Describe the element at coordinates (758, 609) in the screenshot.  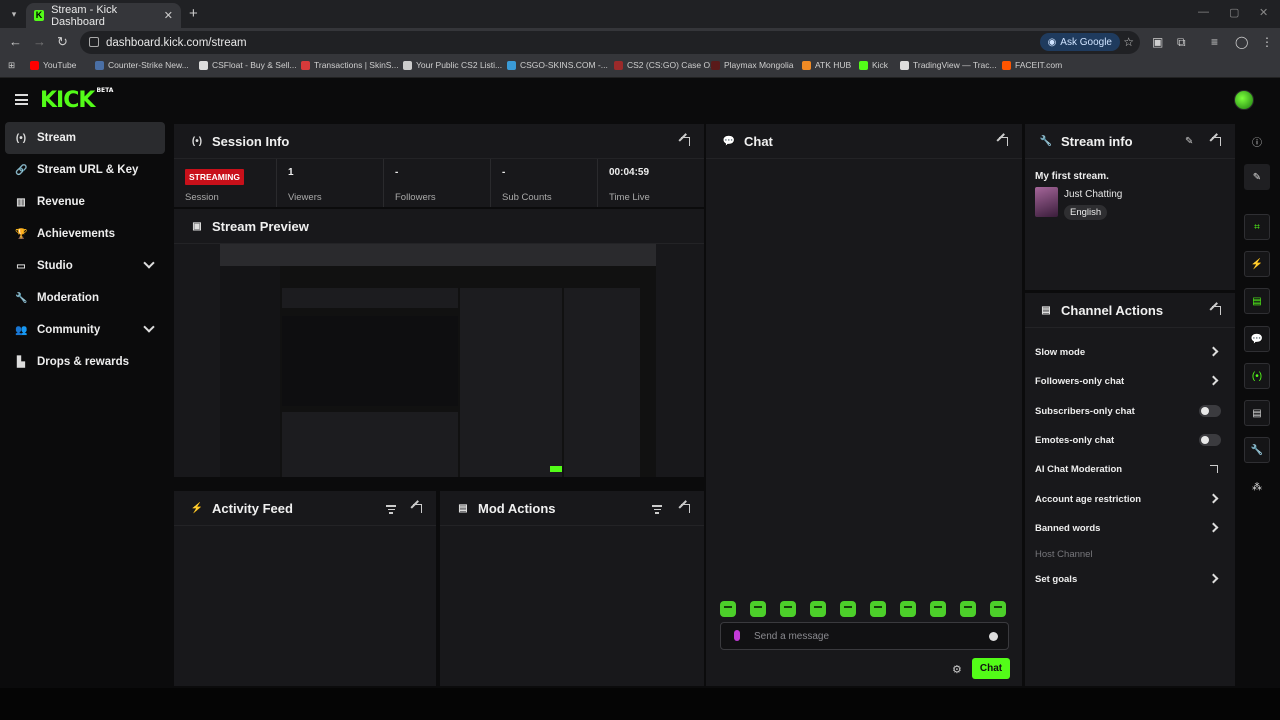
I see `emote-2-icon` at that location.